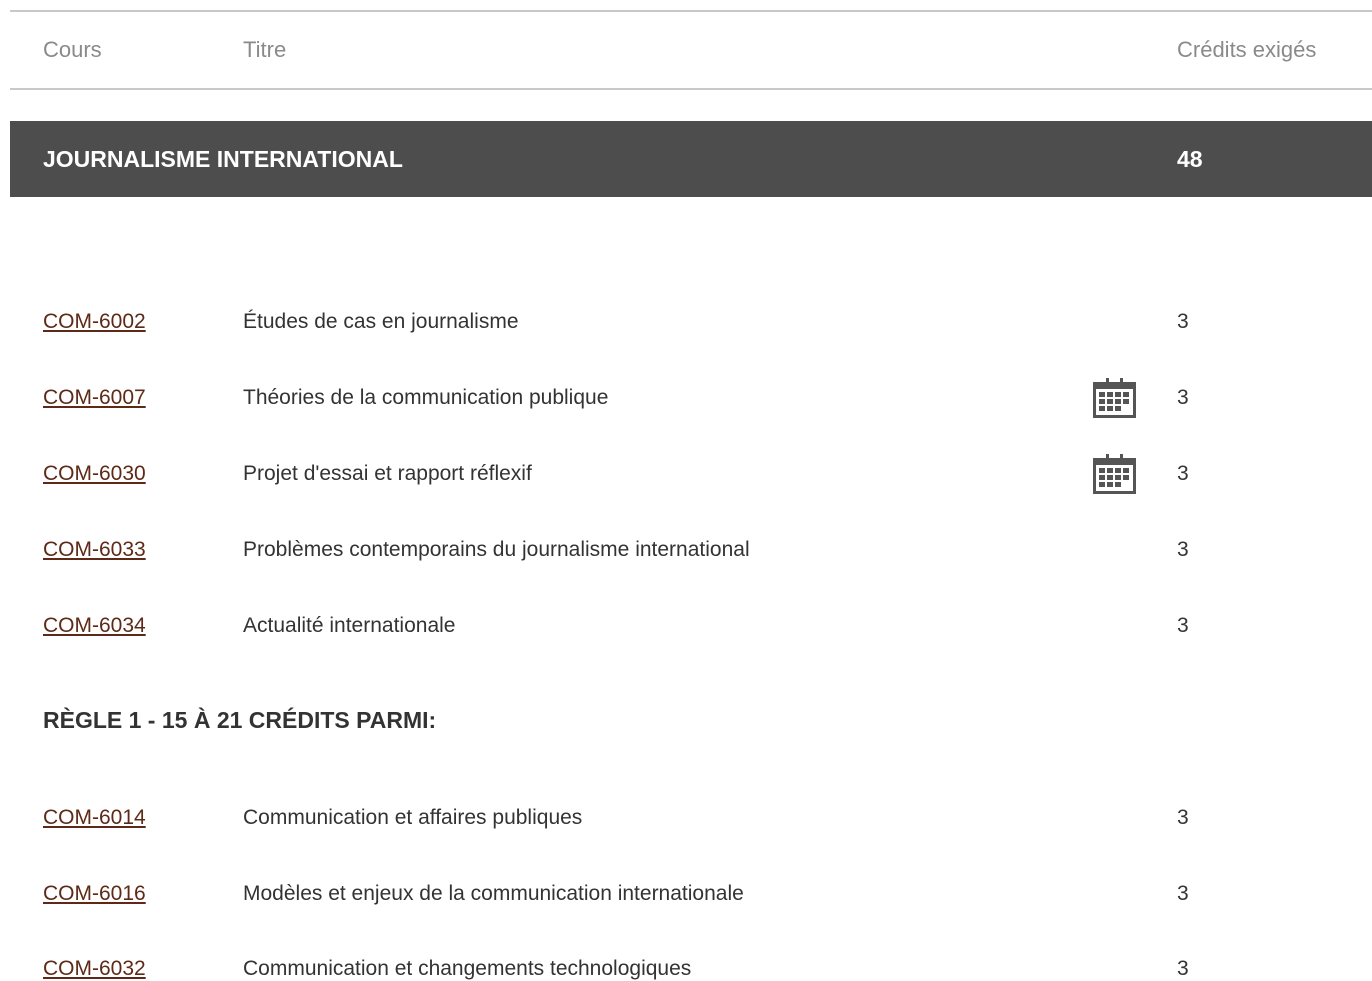 This screenshot has height=981, width=1372. I want to click on course-code-link: COM-6030, so click(94, 474).